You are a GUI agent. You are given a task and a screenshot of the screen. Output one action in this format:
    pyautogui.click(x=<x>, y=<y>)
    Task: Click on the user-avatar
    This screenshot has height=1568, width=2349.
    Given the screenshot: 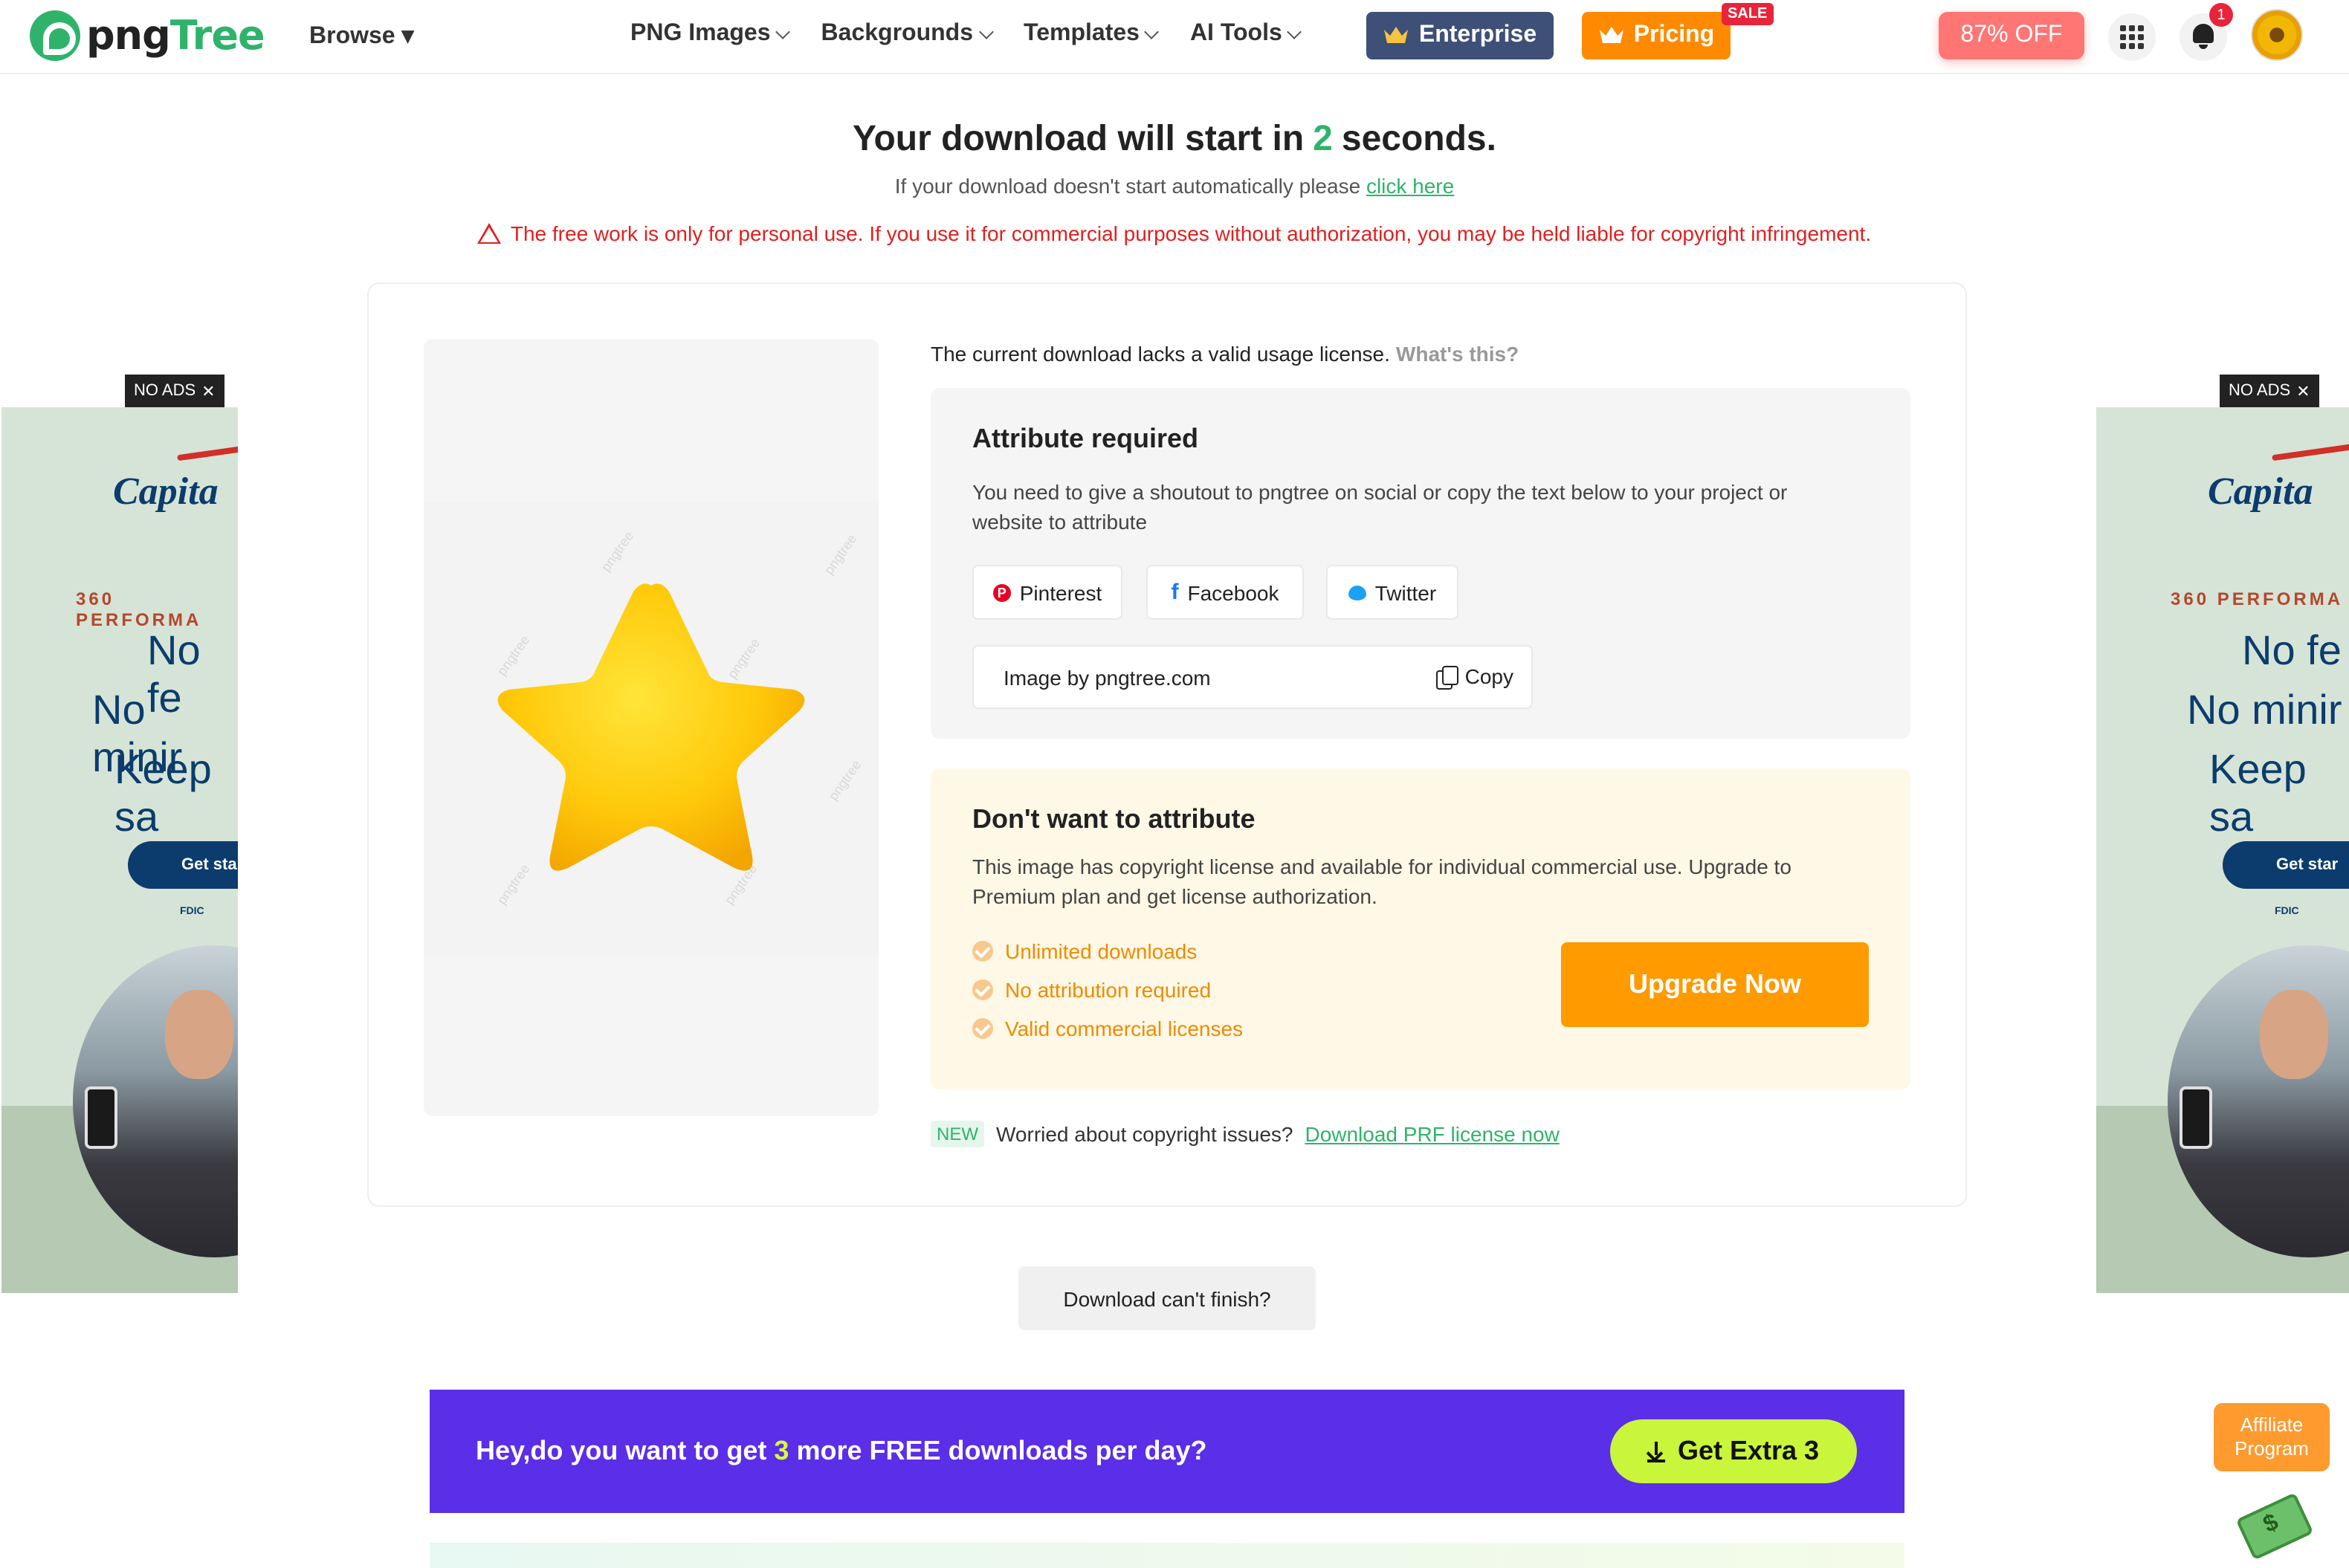 What is the action you would take?
    pyautogui.click(x=2277, y=35)
    